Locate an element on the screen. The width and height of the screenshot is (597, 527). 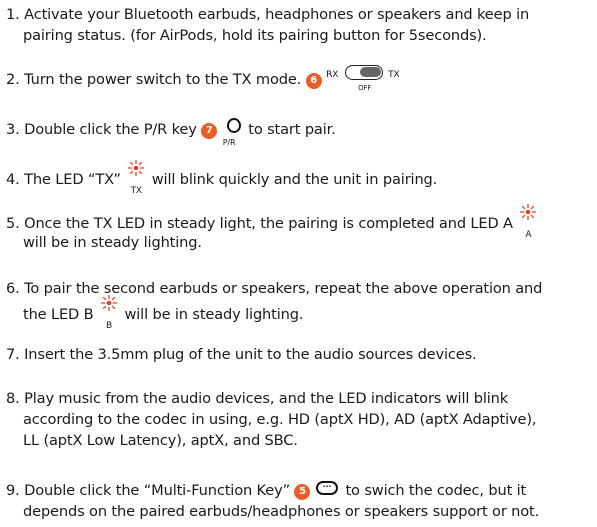
step-9-post: to swich the codec, but it is located at coordinates (436, 490).